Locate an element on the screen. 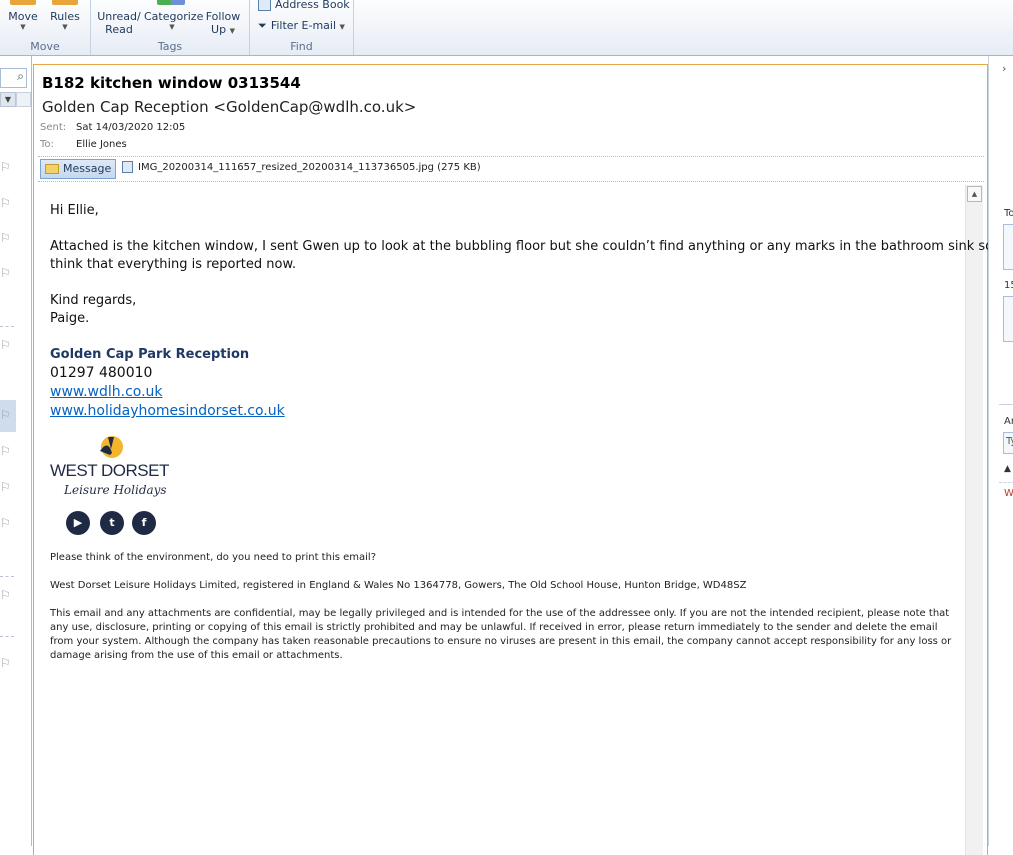 The width and height of the screenshot is (1013, 855). filter-email-label: Filter E-mail is located at coordinates (303, 25).